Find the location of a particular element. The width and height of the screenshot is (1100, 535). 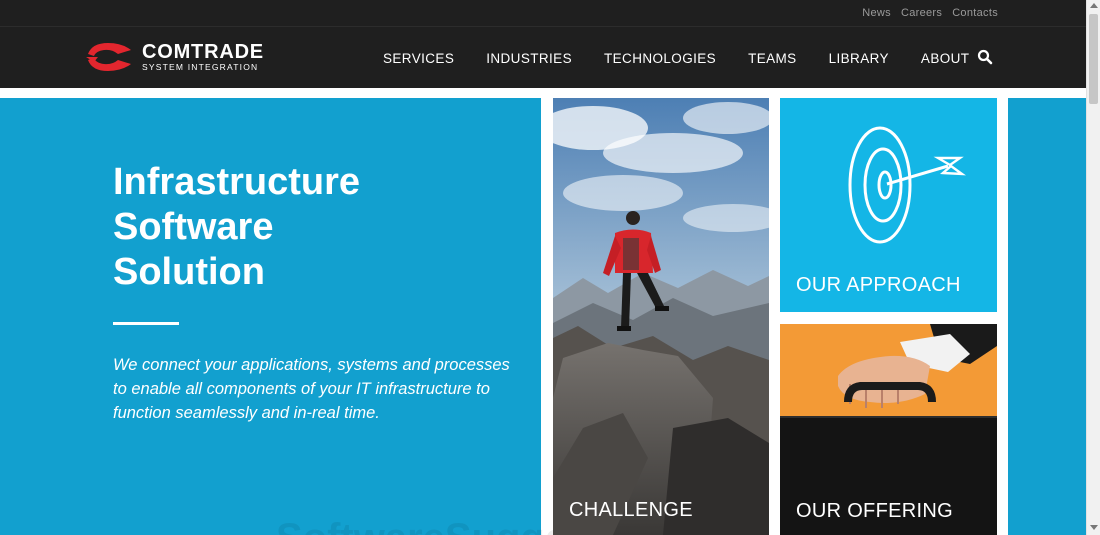

utility-links: News Careers Contacts is located at coordinates (930, 13).